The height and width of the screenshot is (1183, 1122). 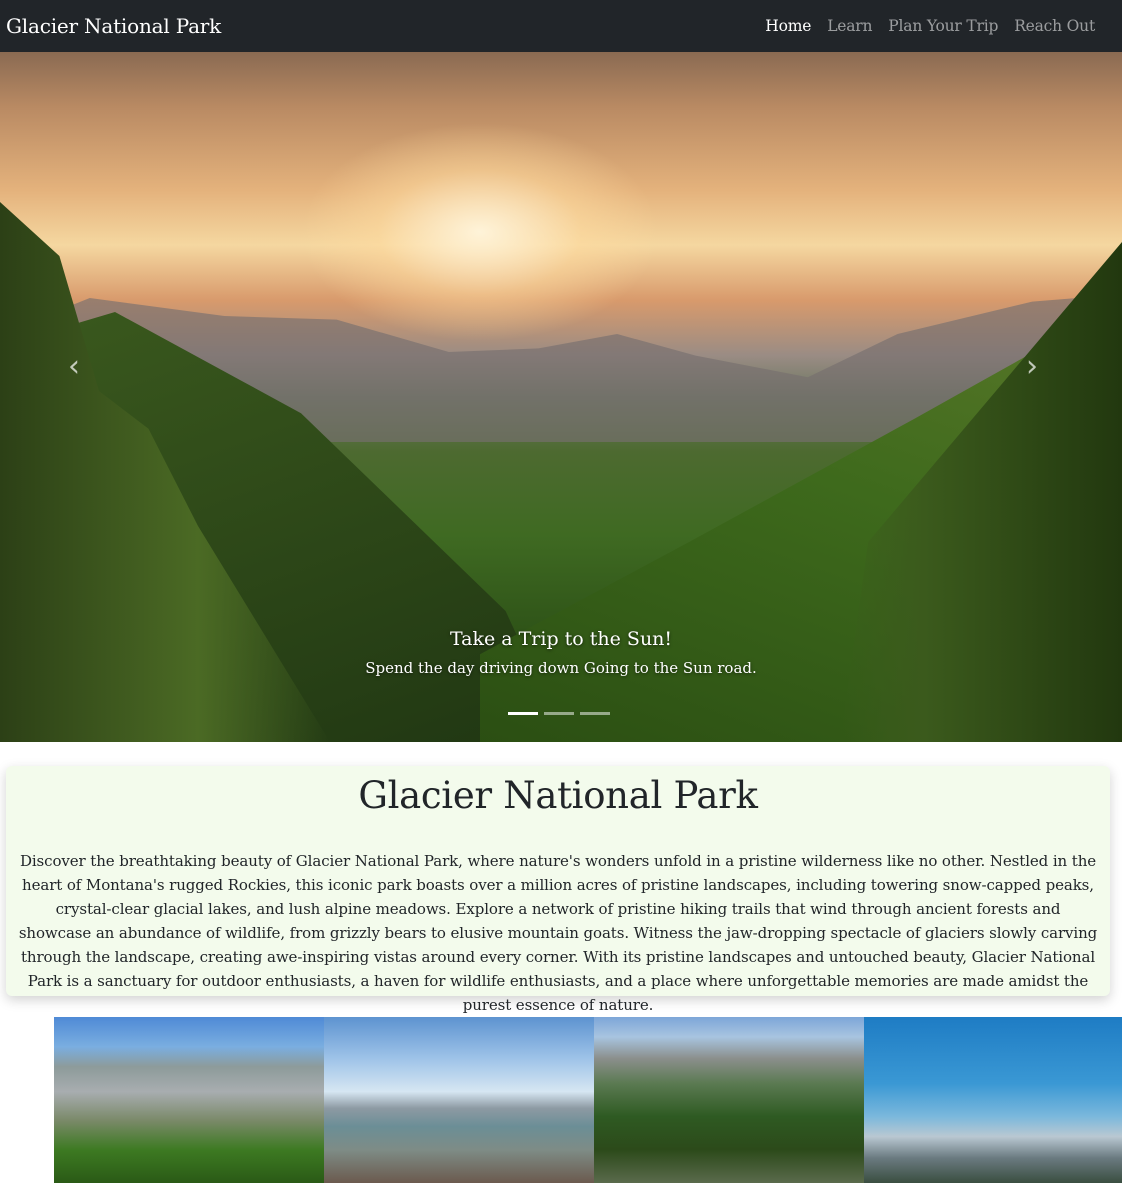 I want to click on nav-link-home: Home, so click(x=788, y=26).